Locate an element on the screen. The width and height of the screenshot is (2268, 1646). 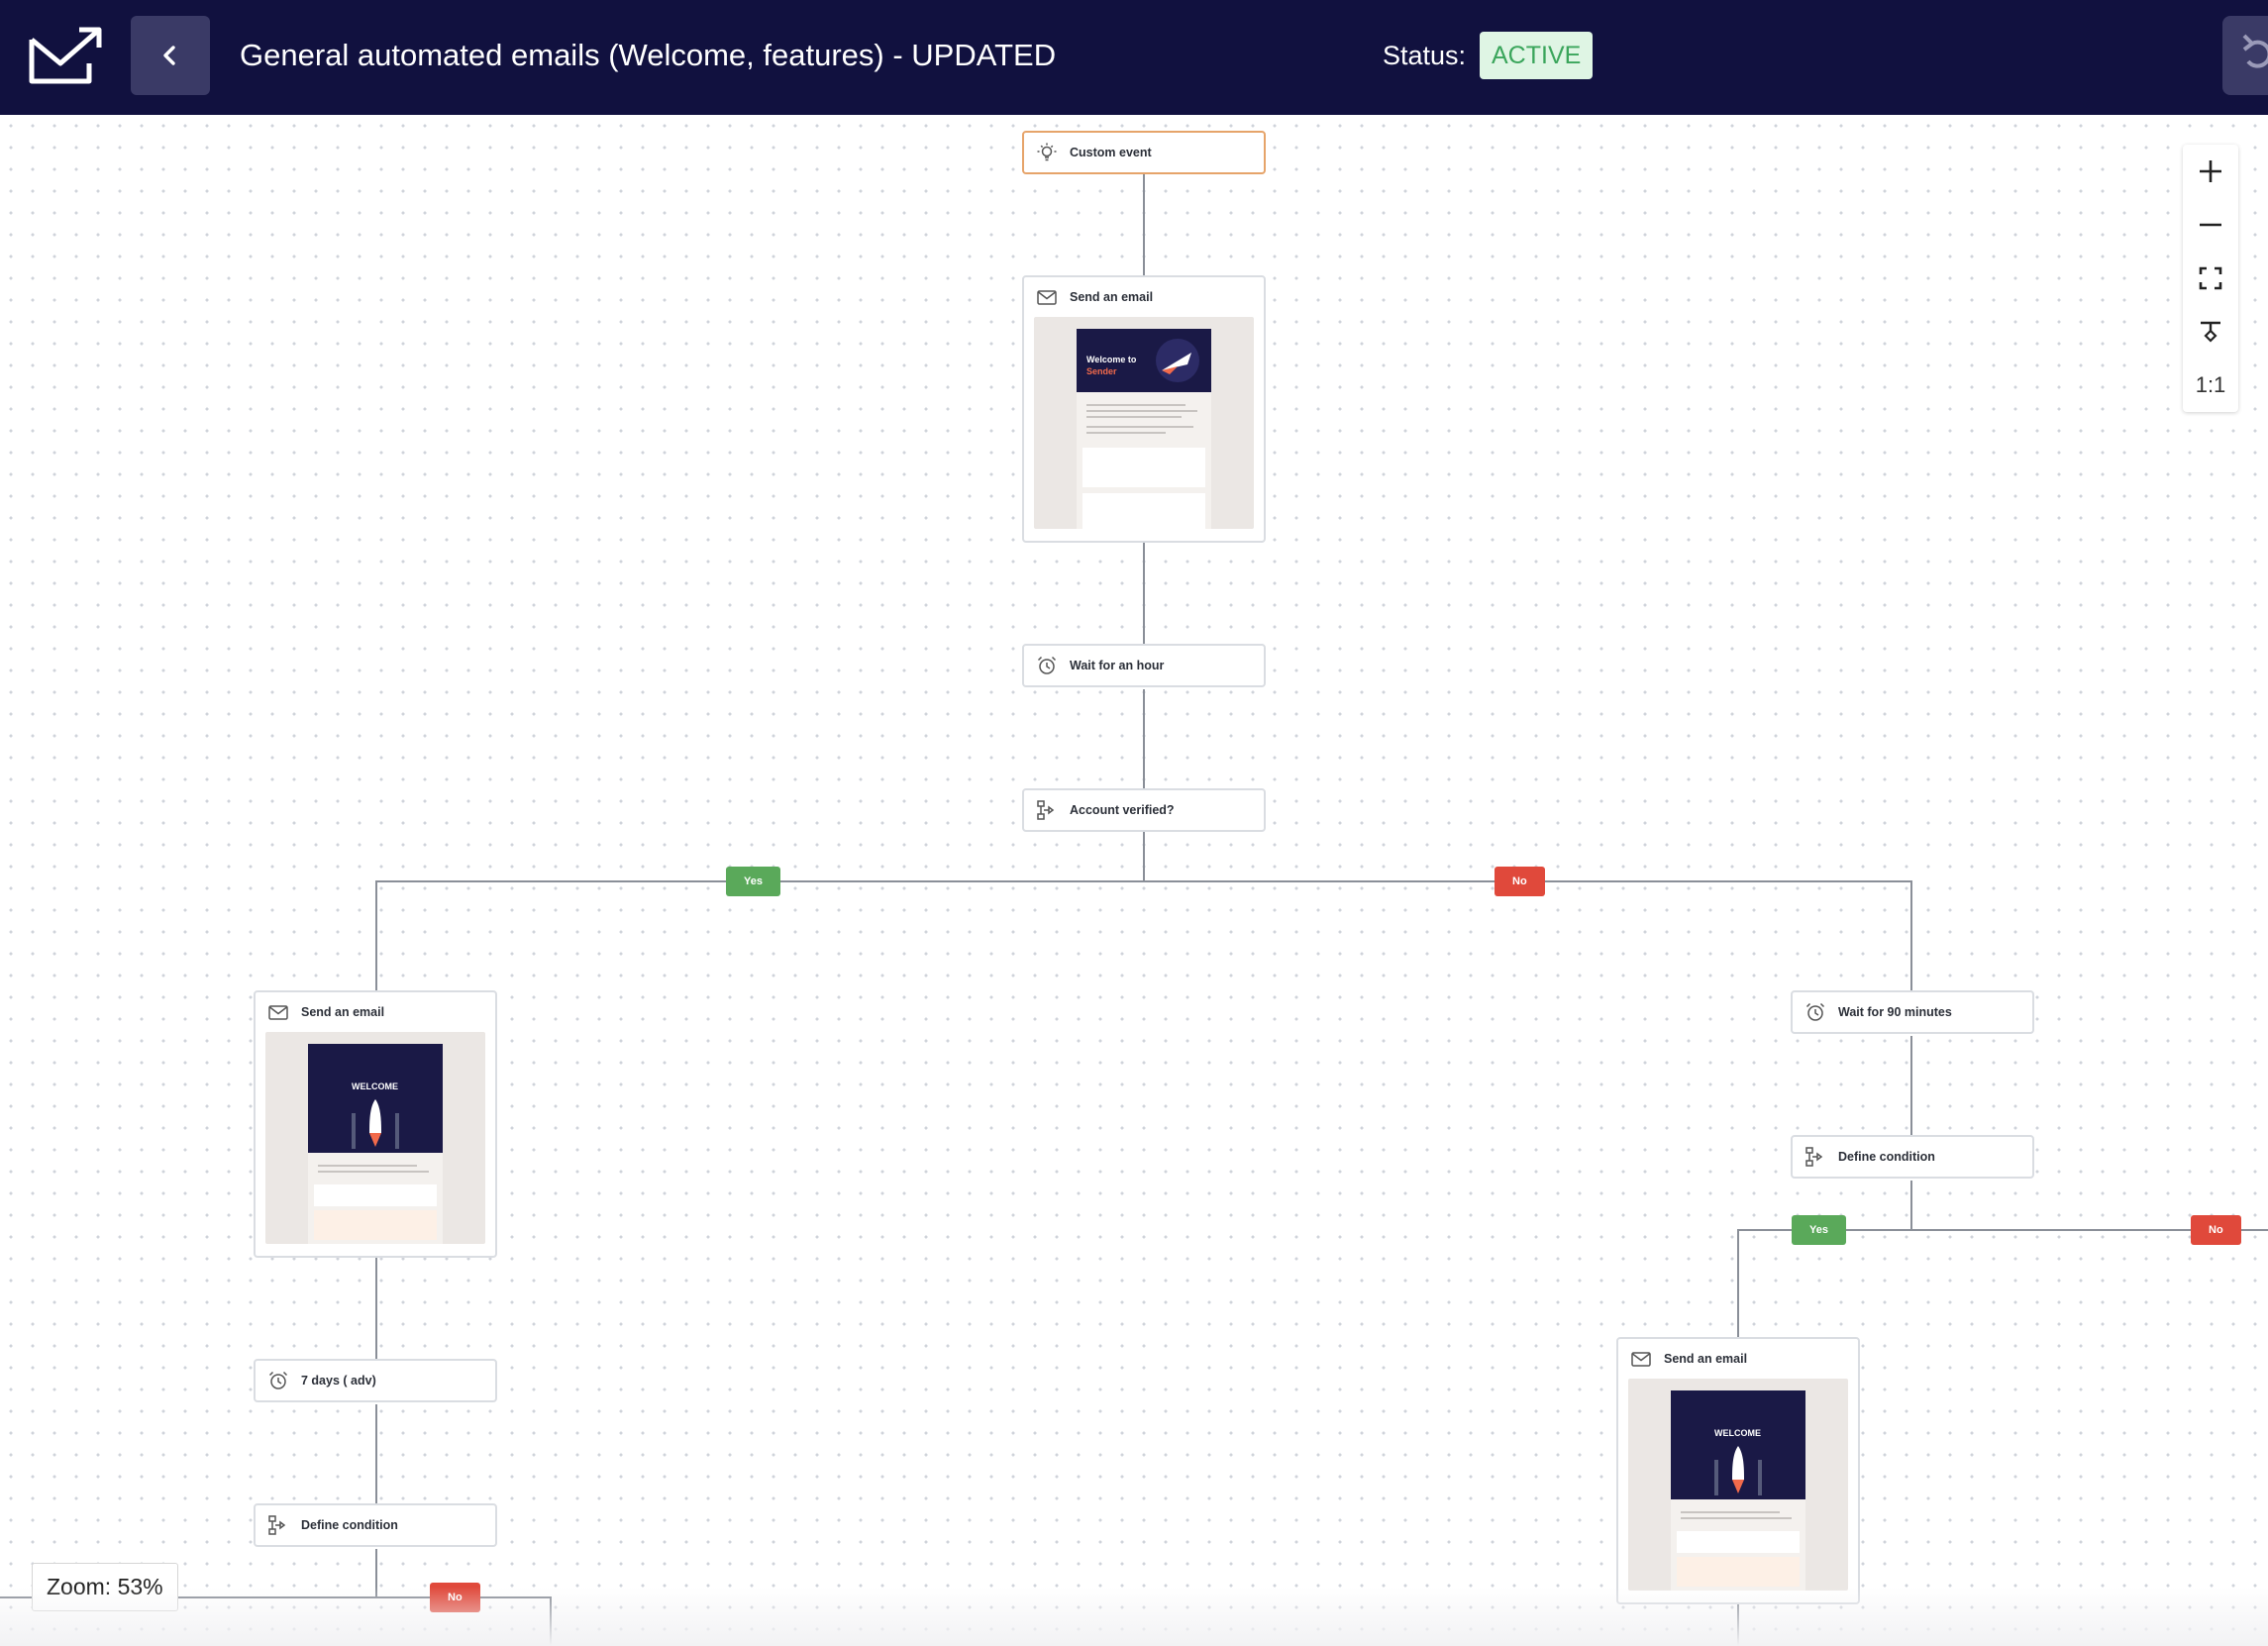
node-label: Wait for 90 minutes is located at coordinates (1895, 1012).